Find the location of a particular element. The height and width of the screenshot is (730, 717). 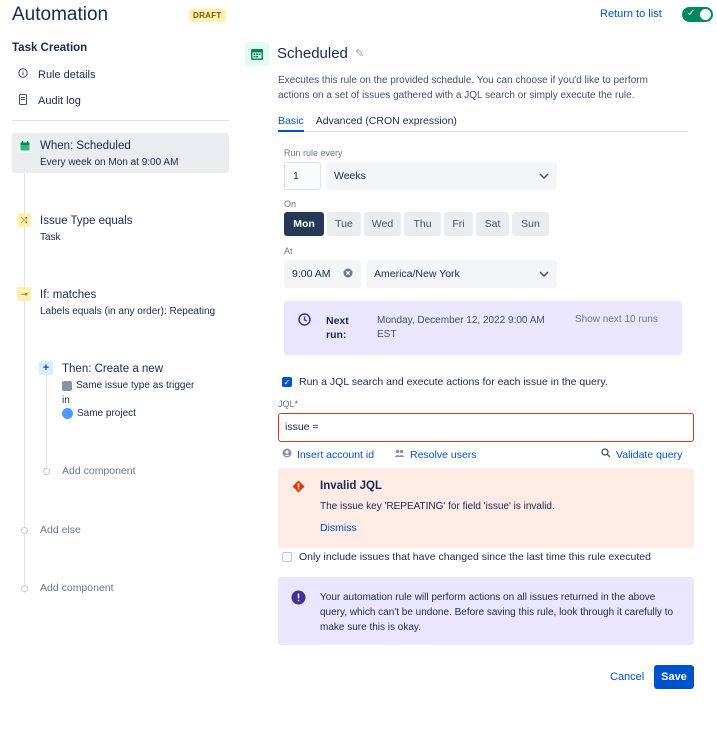

save-button: Save is located at coordinates (674, 677).